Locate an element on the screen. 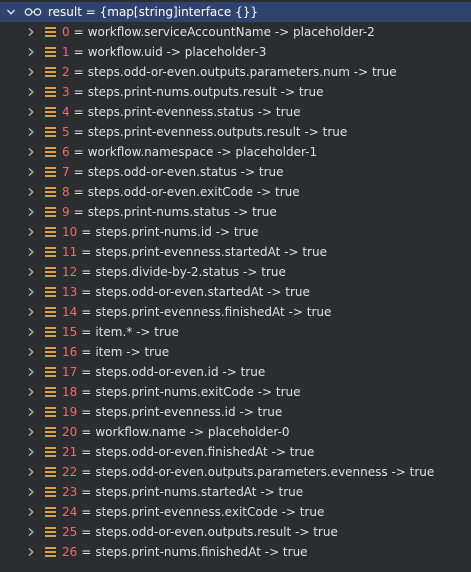 This screenshot has height=572, width=471. entry-row: 19 = steps.print-evenness.id -> true is located at coordinates (235, 412).